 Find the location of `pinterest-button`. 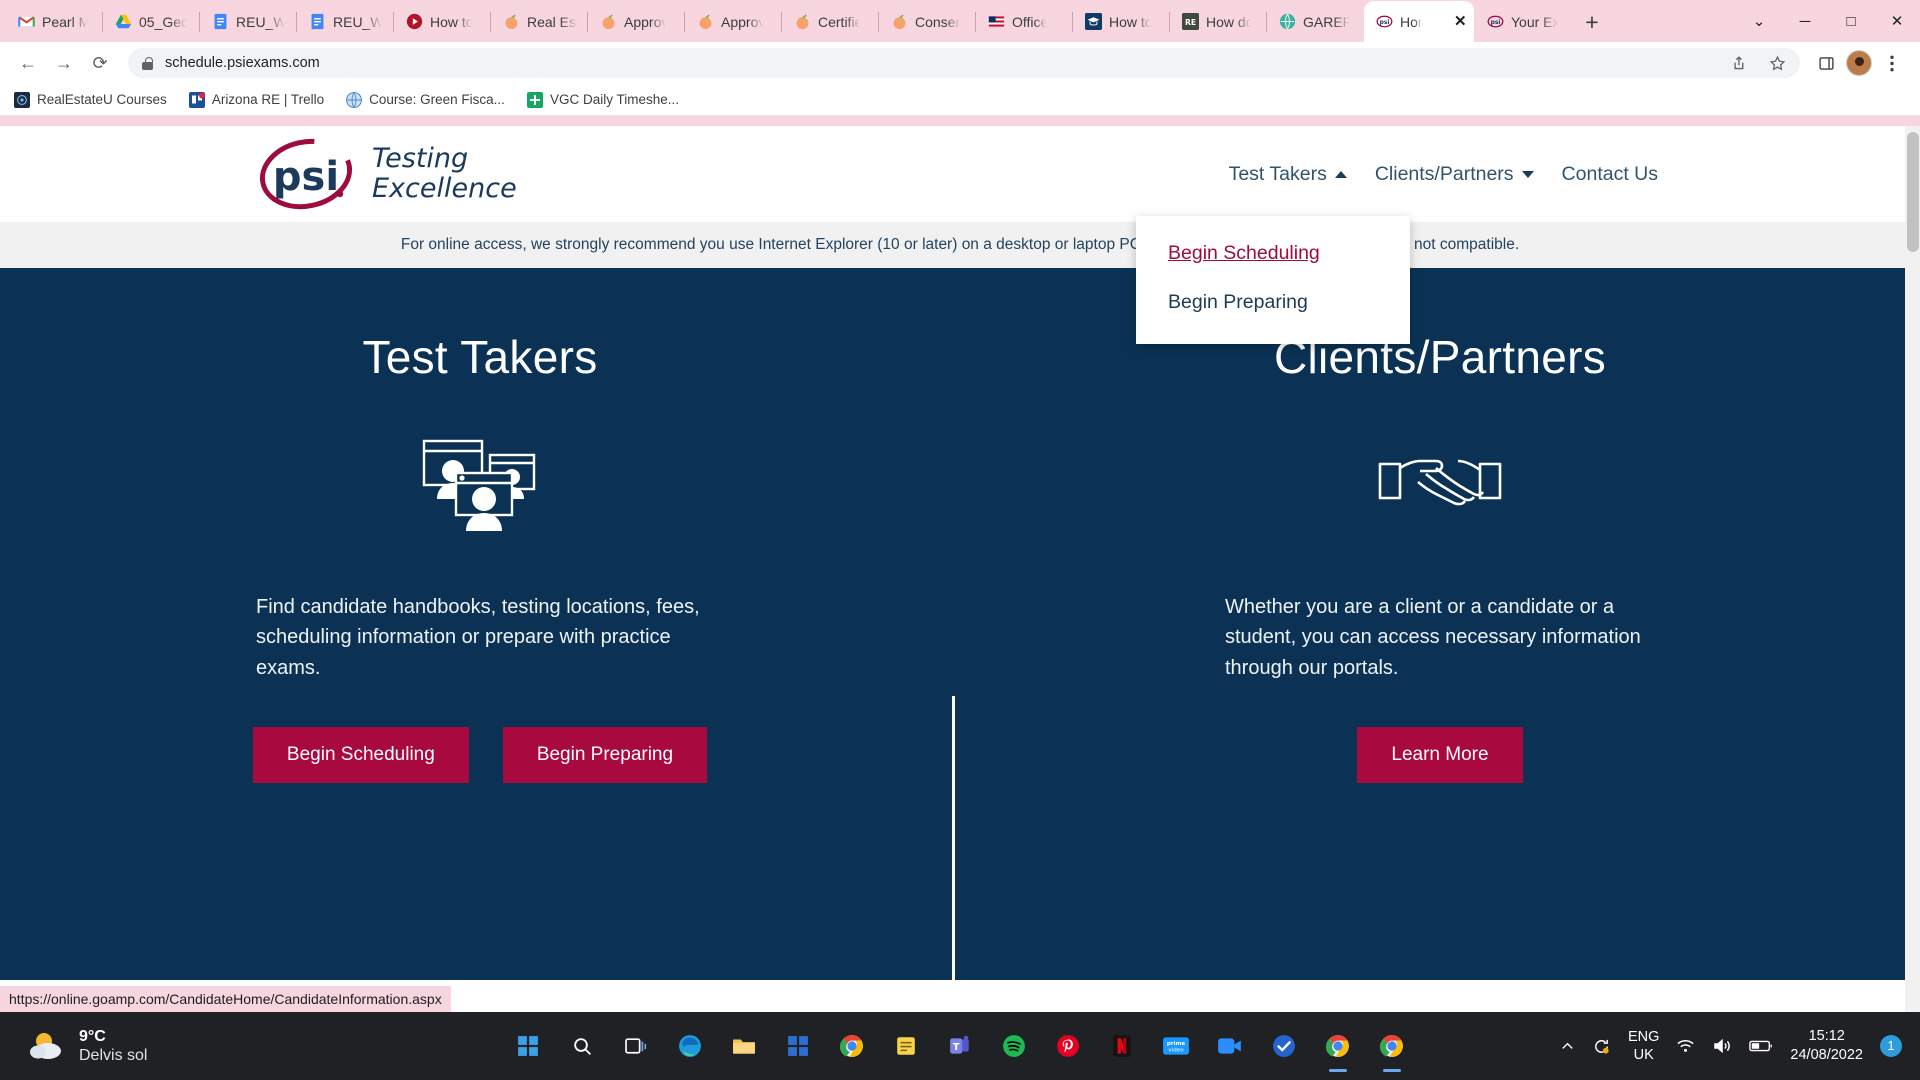

pinterest-button is located at coordinates (1068, 1046).